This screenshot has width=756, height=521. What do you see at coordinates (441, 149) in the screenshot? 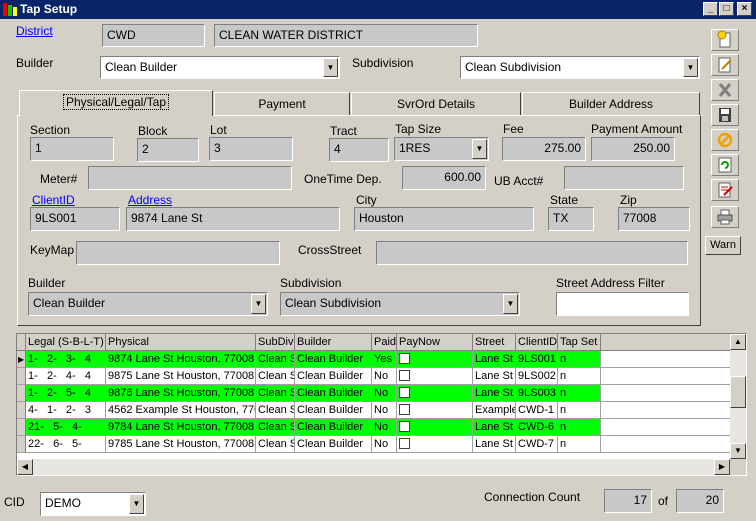
I see `tapsize-select: 1RES ▼` at bounding box center [441, 149].